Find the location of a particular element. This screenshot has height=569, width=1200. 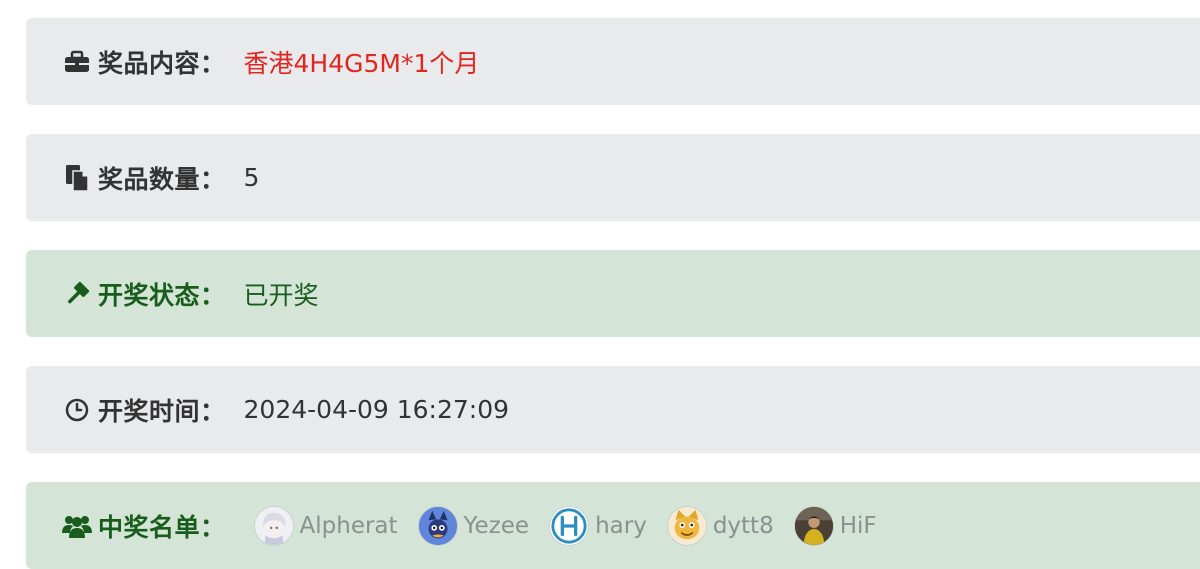

draw-status-value: 已开奖 is located at coordinates (281, 295).